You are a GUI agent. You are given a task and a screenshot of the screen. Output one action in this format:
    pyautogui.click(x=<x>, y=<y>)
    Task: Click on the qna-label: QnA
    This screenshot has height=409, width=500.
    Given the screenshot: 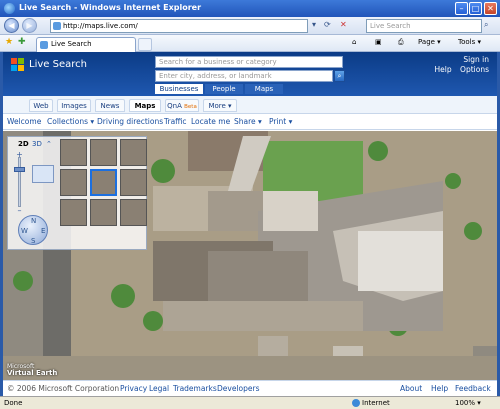 What is the action you would take?
    pyautogui.click(x=174, y=106)
    